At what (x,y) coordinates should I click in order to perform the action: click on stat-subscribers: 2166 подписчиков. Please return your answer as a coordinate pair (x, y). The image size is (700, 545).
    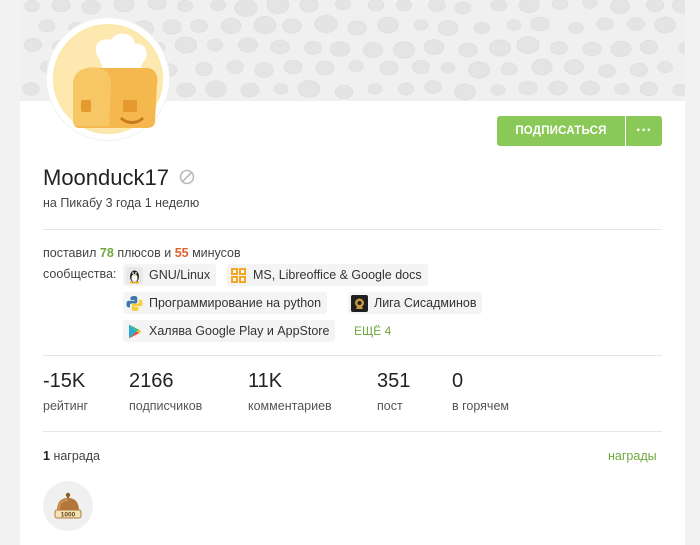
    Looking at the image, I should click on (165, 391).